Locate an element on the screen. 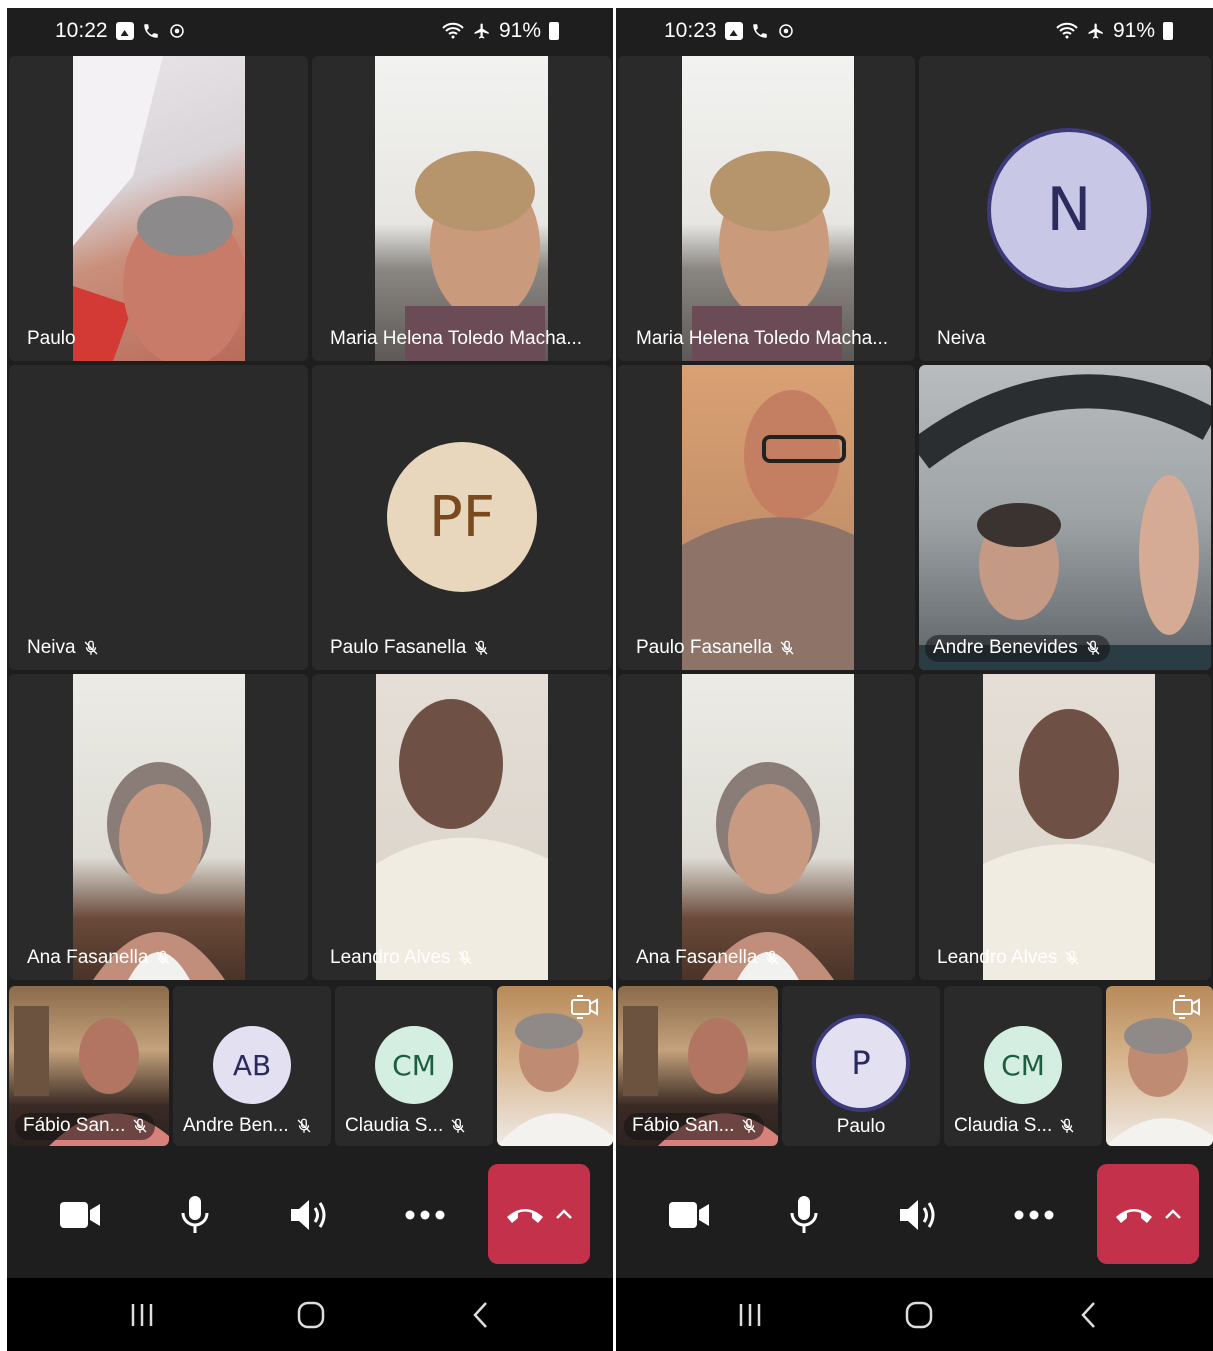 Image resolution: width=1213 pixels, height=1351 pixels. participant-tile-neiva: Neiva is located at coordinates (158, 517).